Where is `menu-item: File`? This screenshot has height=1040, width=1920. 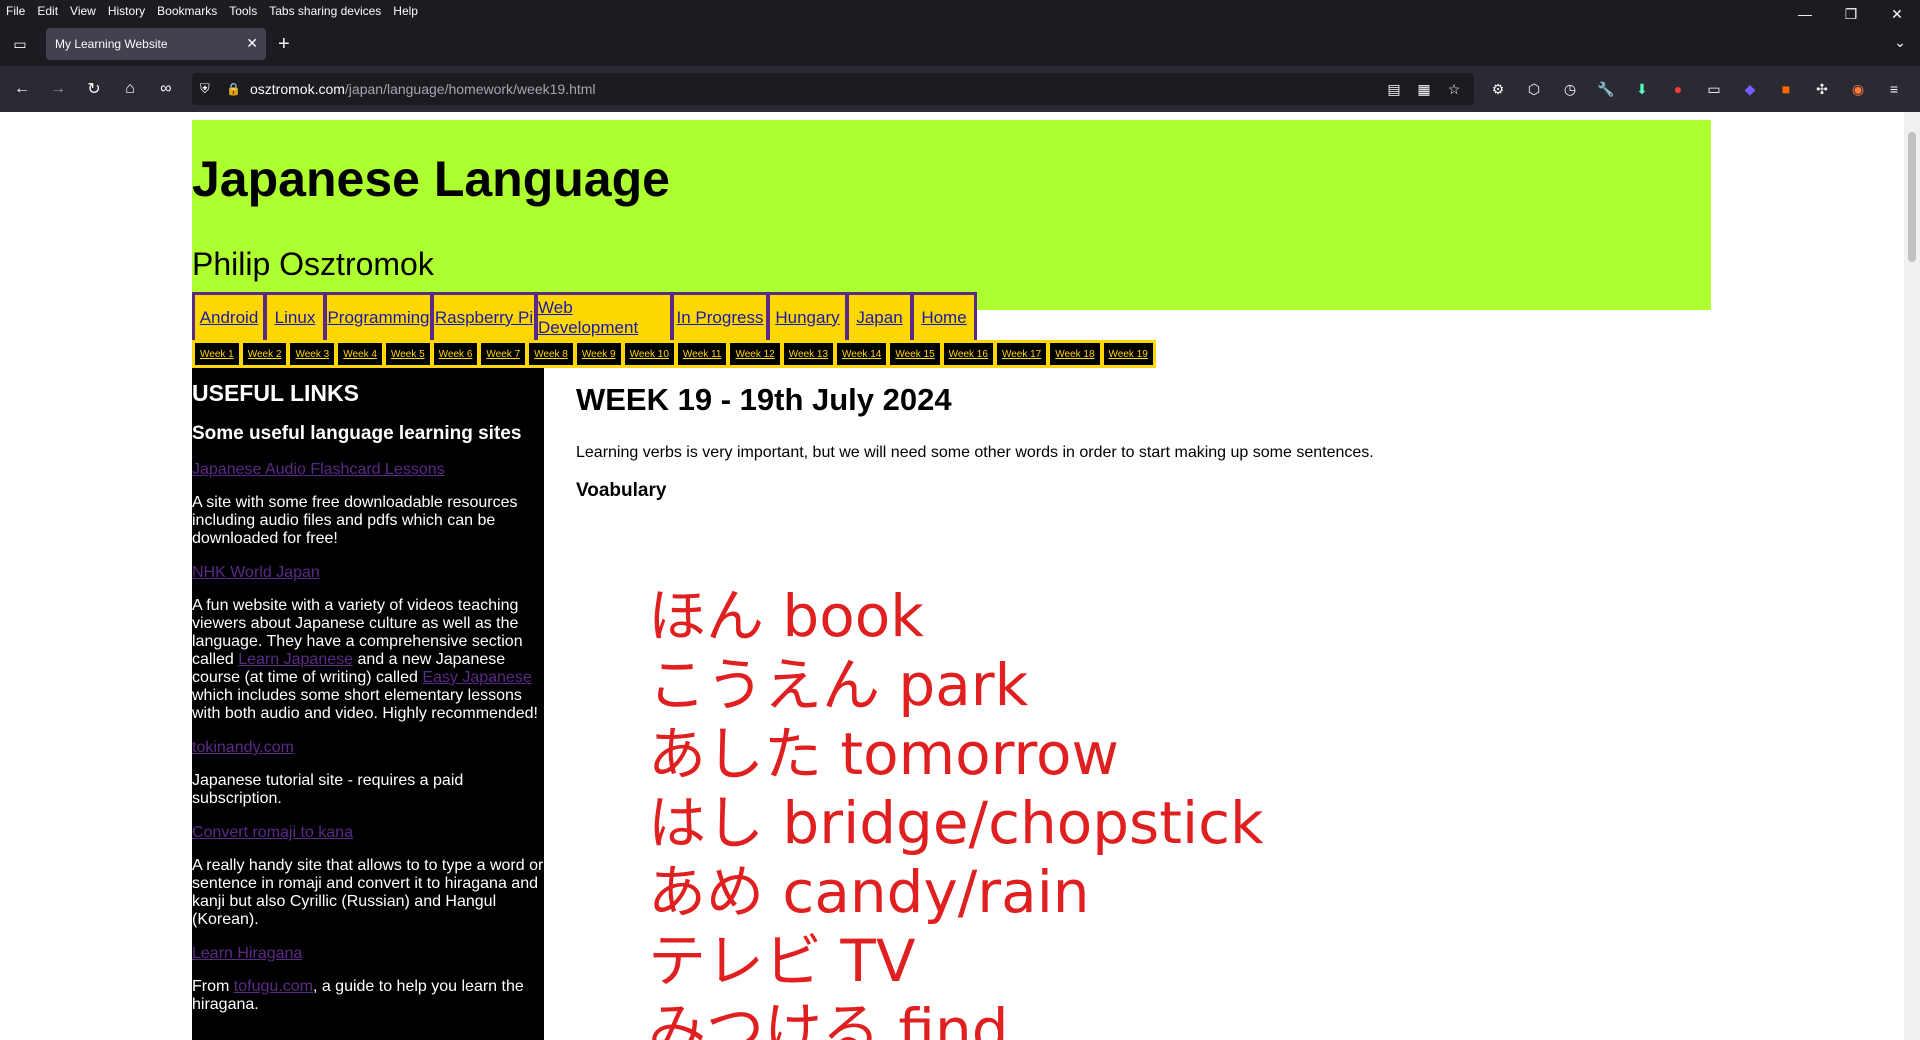
menu-item: File is located at coordinates (15, 11).